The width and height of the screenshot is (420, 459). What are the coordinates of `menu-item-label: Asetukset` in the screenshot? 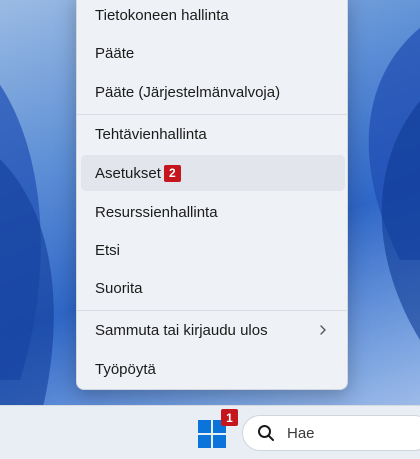 It's located at (128, 173).